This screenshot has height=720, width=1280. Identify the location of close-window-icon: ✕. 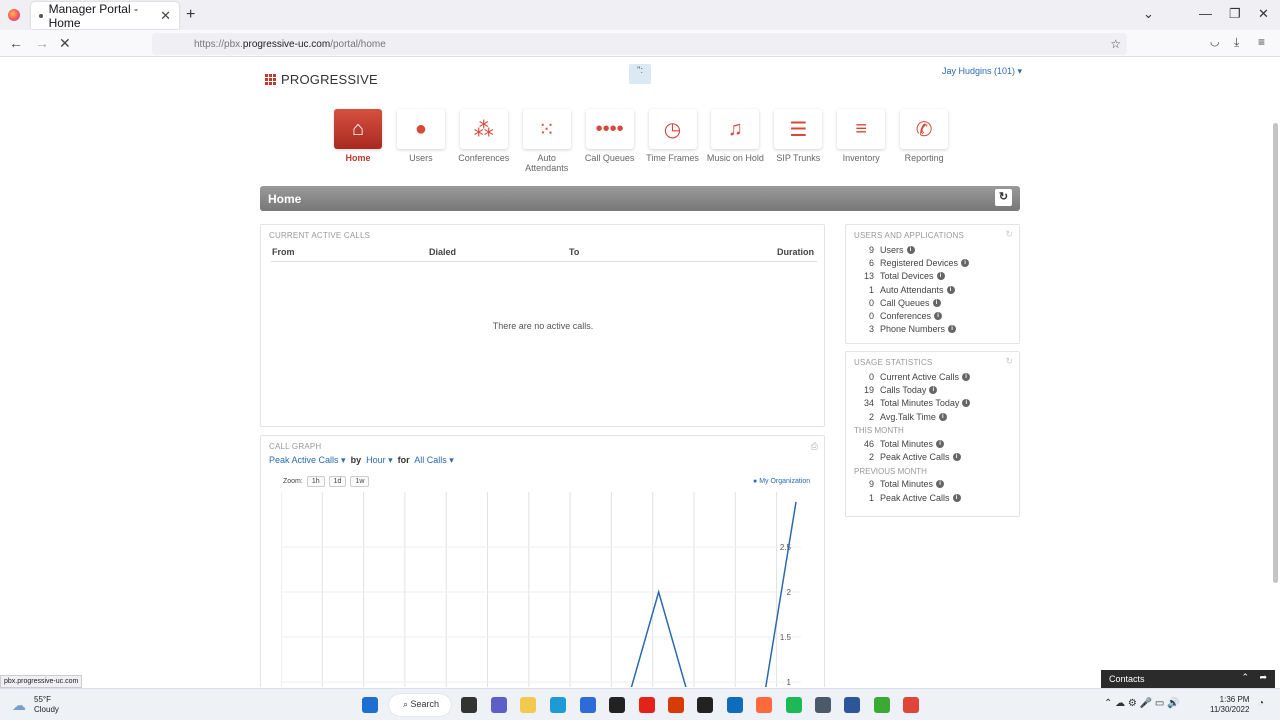
(1263, 14).